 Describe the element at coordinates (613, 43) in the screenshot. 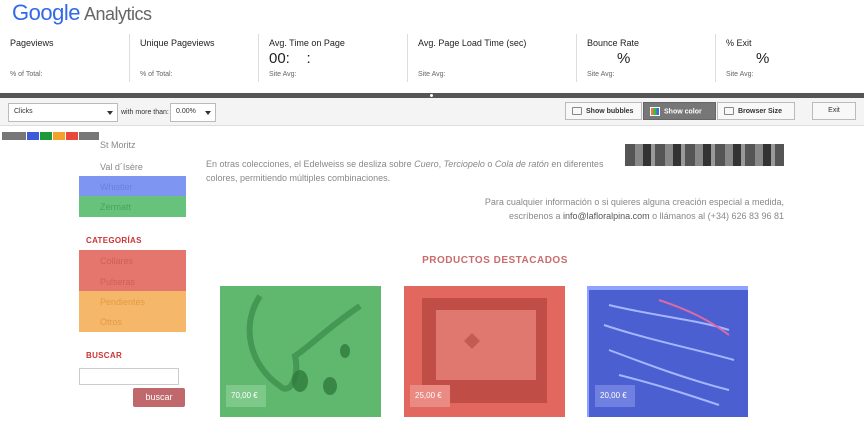

I see `metric-label: Bounce Rate` at that location.